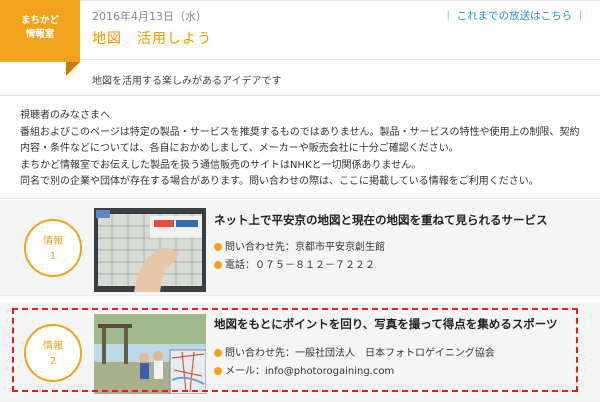 The width and height of the screenshot is (600, 402). What do you see at coordinates (309, 371) in the screenshot?
I see `email-text: メール：info@photorogaining.com` at bounding box center [309, 371].